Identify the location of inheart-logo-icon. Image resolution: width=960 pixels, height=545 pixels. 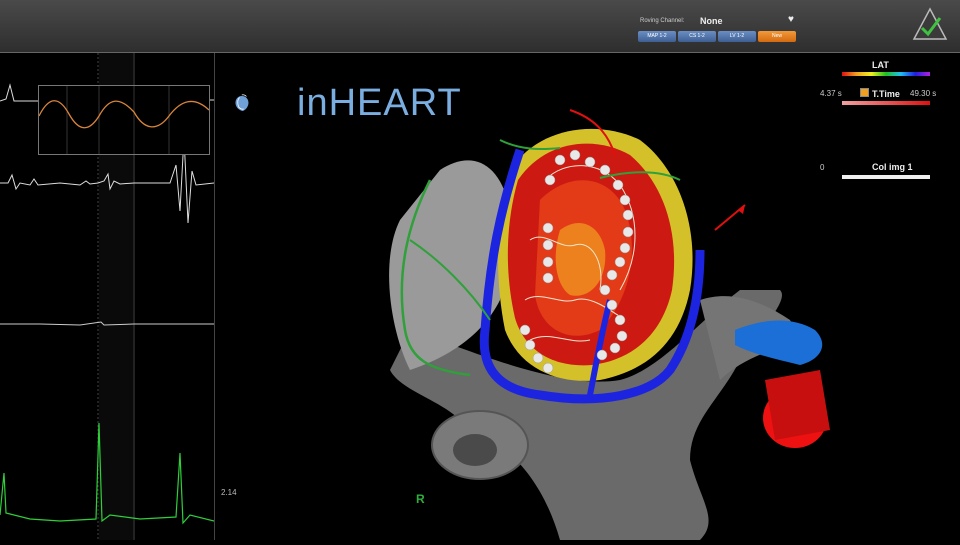
(242, 103).